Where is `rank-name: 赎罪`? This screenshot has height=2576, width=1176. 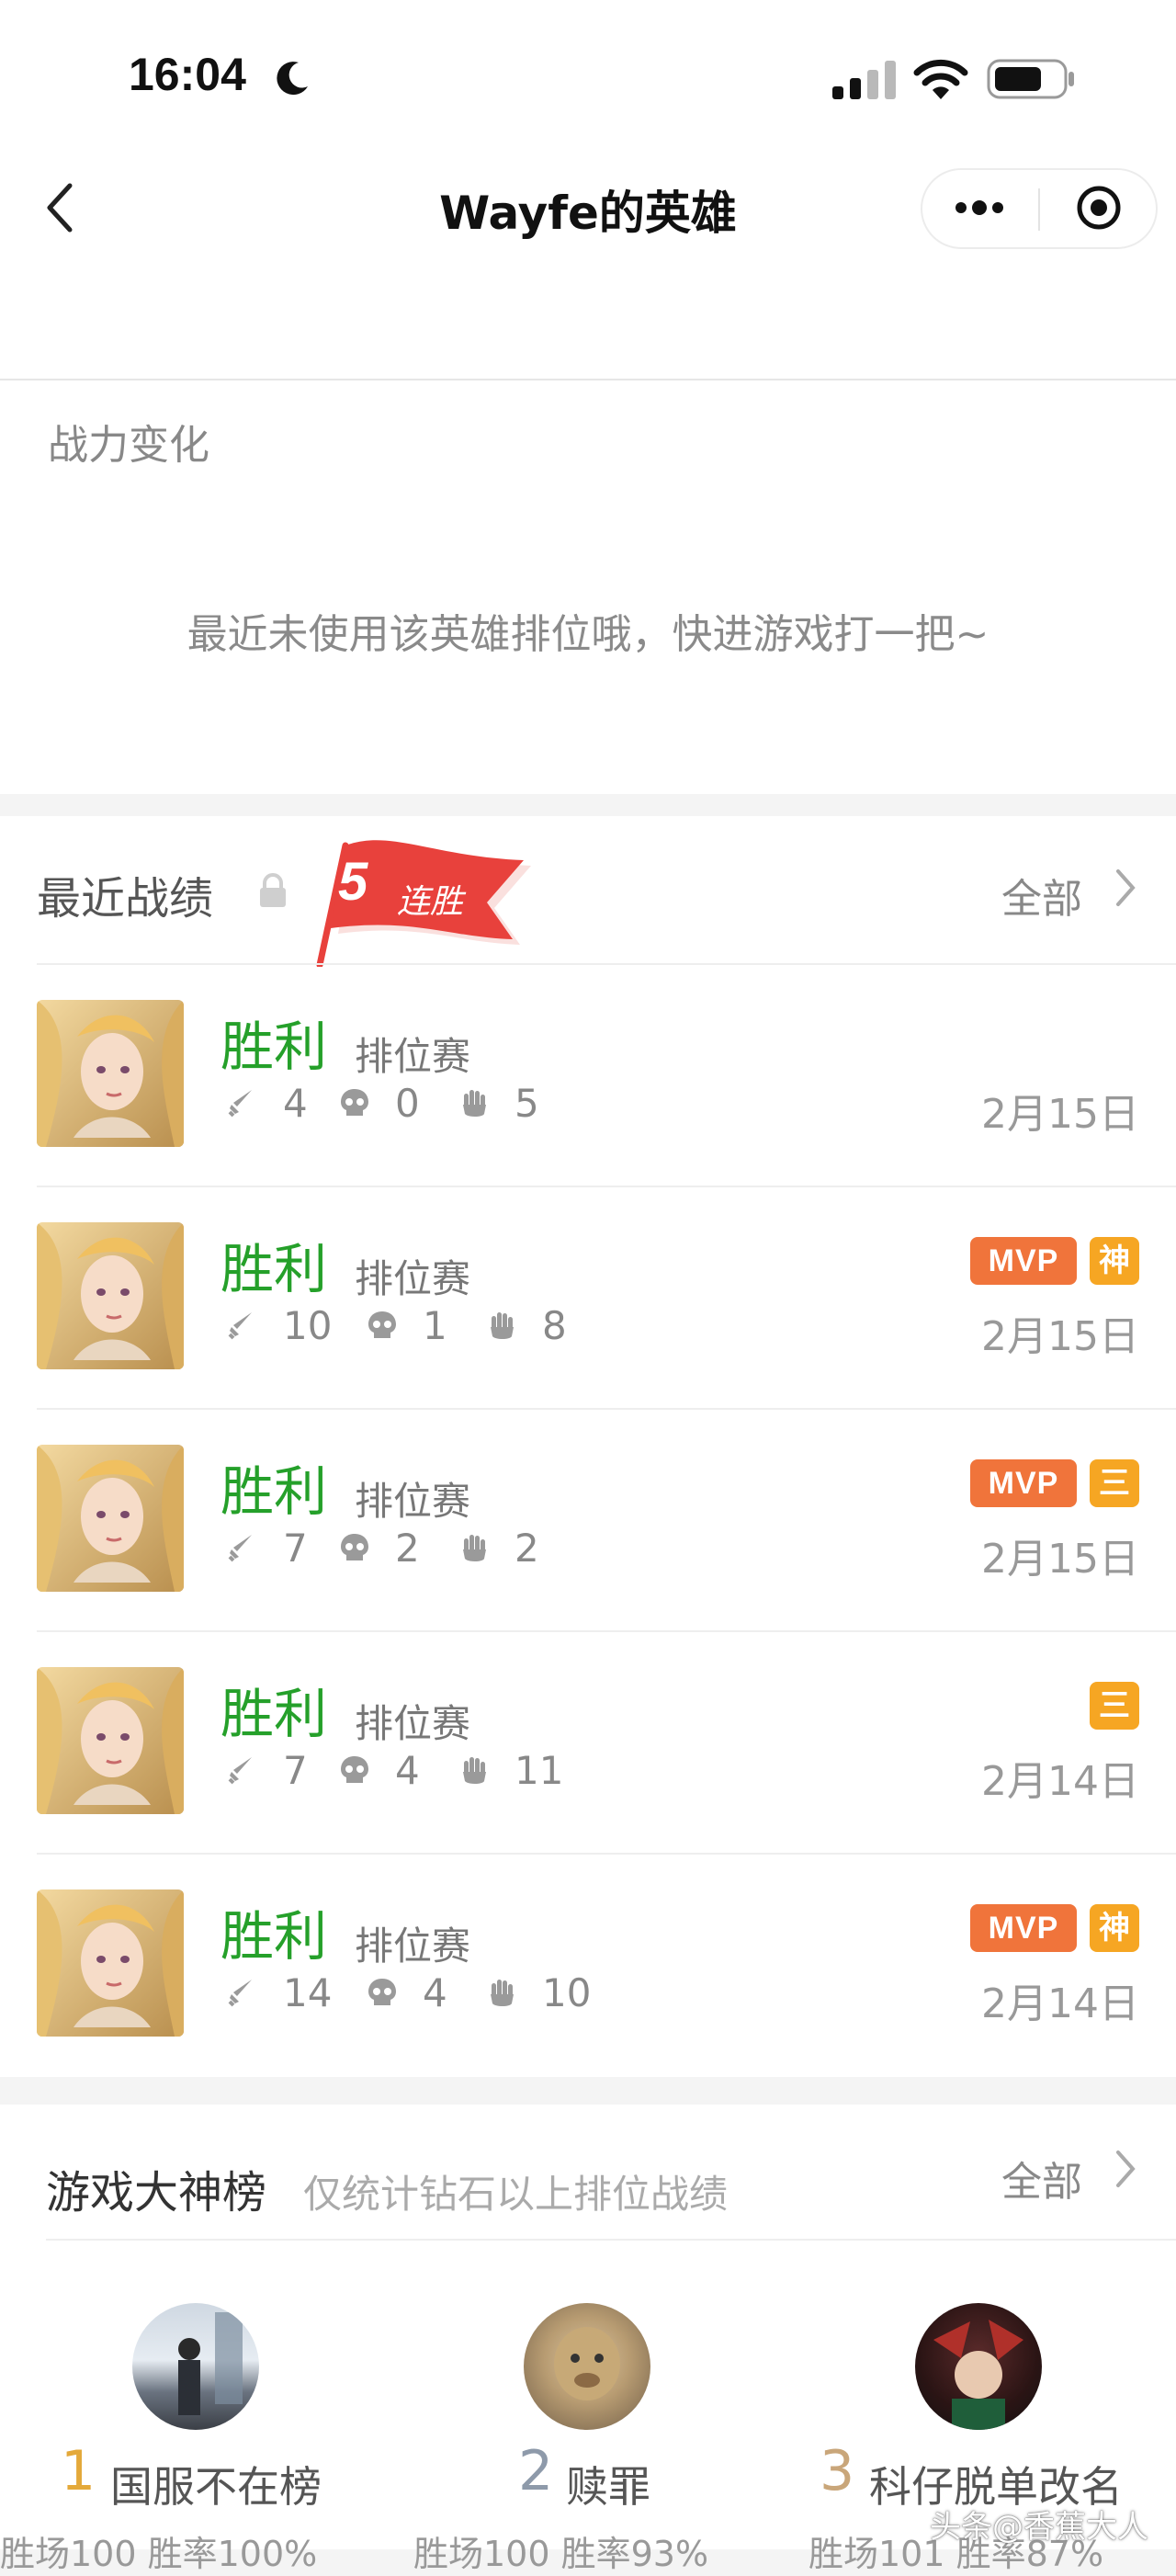
rank-name: 赎罪 is located at coordinates (608, 2484).